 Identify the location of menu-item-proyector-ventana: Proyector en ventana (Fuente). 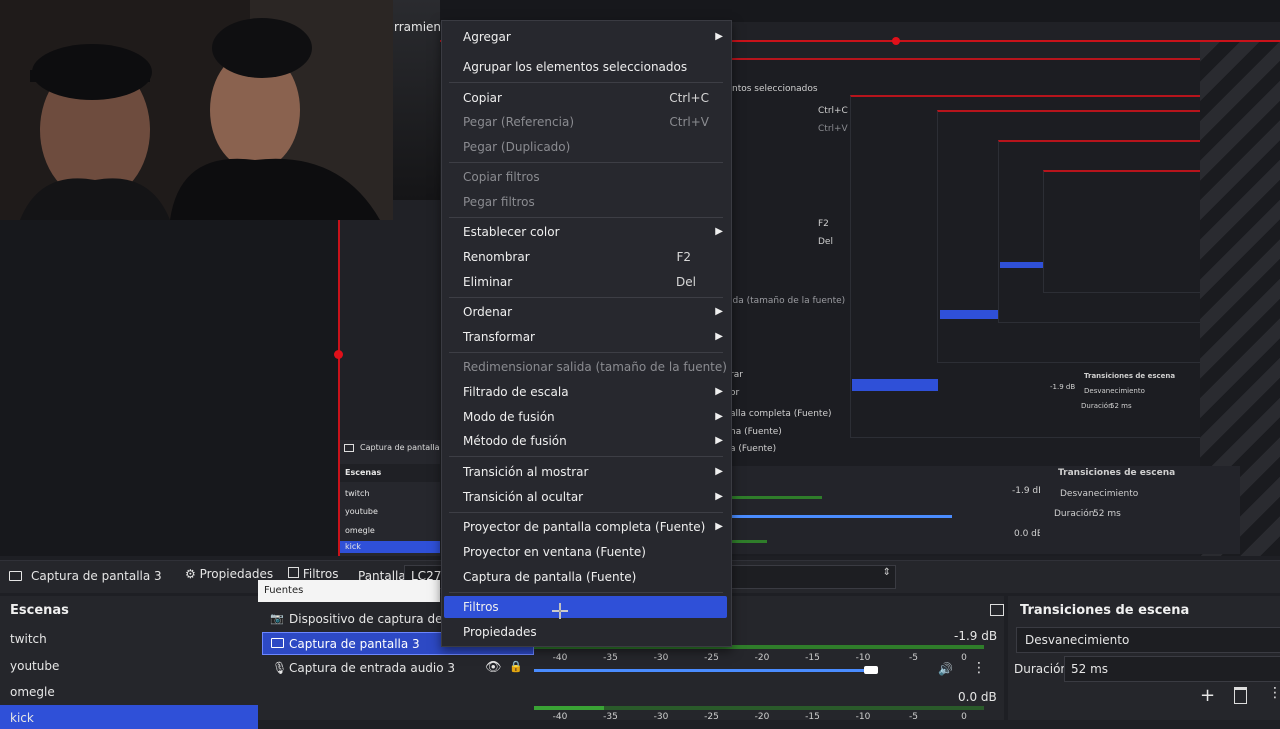
(585, 552).